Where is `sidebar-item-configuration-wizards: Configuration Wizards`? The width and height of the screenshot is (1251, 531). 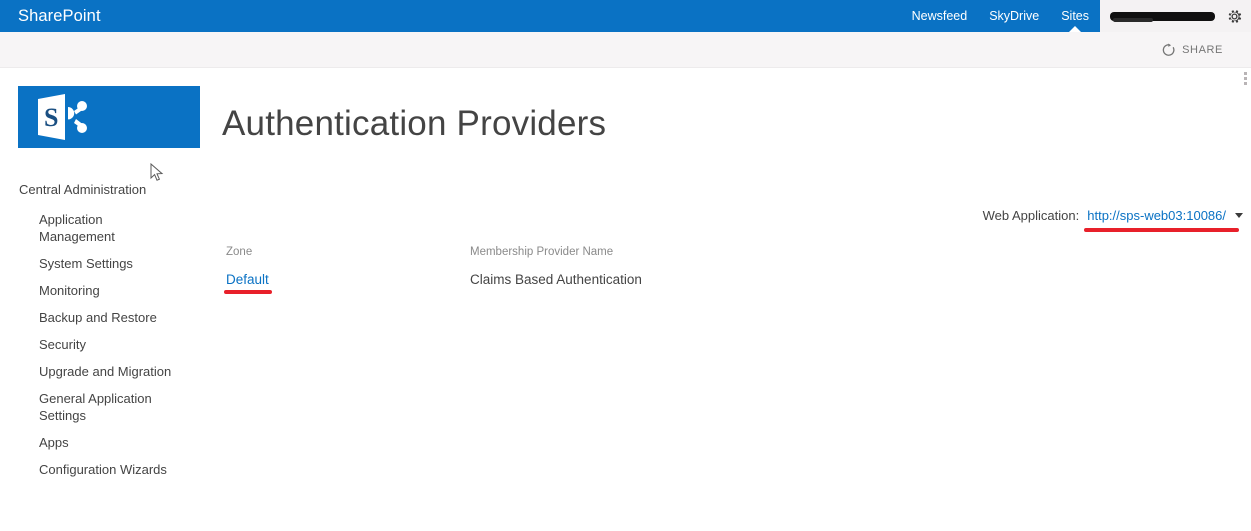 sidebar-item-configuration-wizards: Configuration Wizards is located at coordinates (98, 469).